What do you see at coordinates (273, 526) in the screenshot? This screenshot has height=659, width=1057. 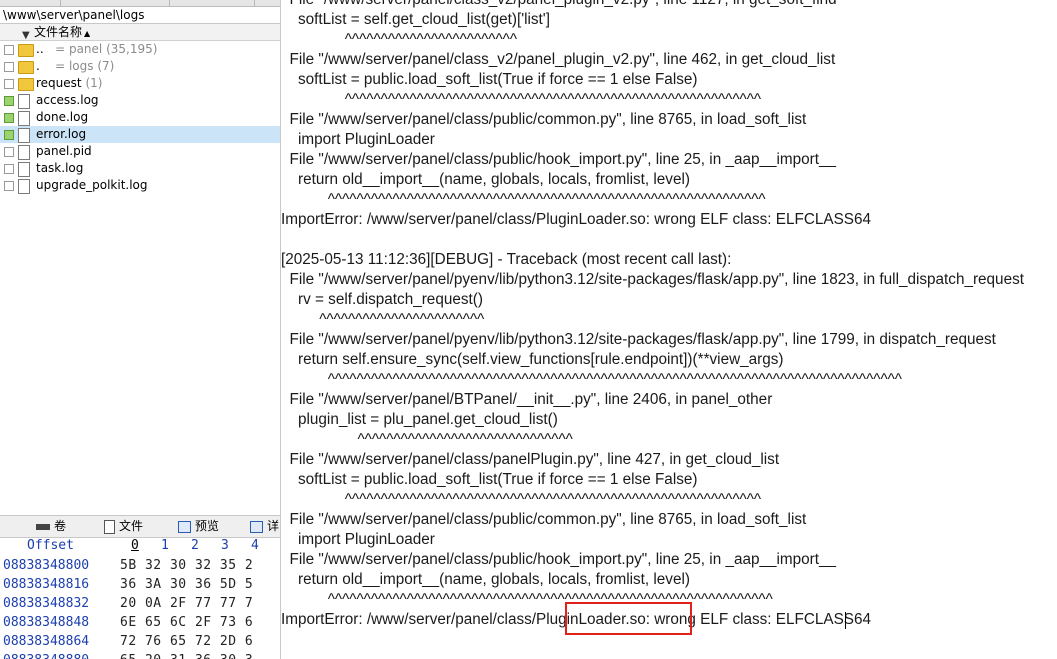 I see `tab-label: 详` at bounding box center [273, 526].